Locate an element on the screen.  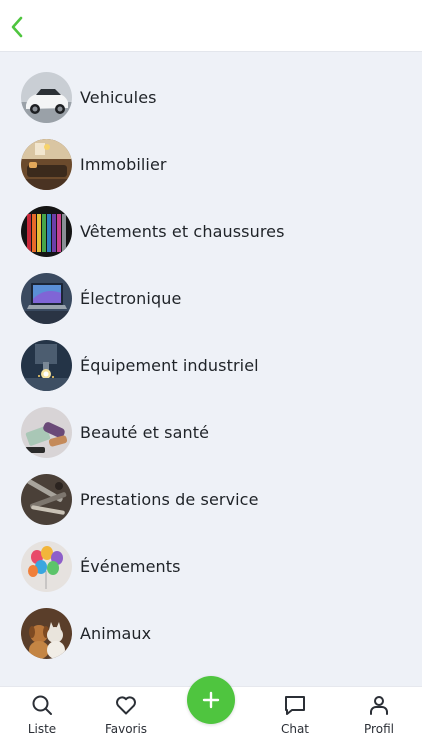
search-icon is located at coordinates (42, 705).